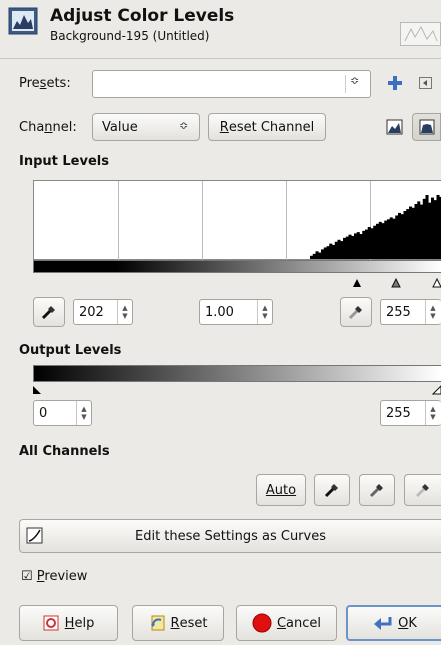 Image resolution: width=441 pixels, height=645 pixels. What do you see at coordinates (395, 83) in the screenshot?
I see `add-preset-icon` at bounding box center [395, 83].